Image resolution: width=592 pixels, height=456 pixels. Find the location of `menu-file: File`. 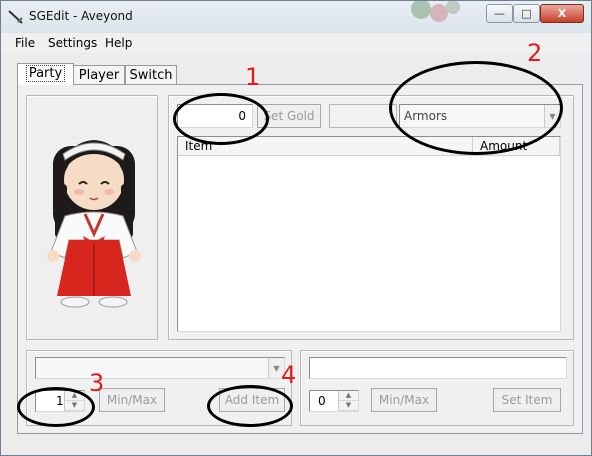

menu-file: File is located at coordinates (25, 43).